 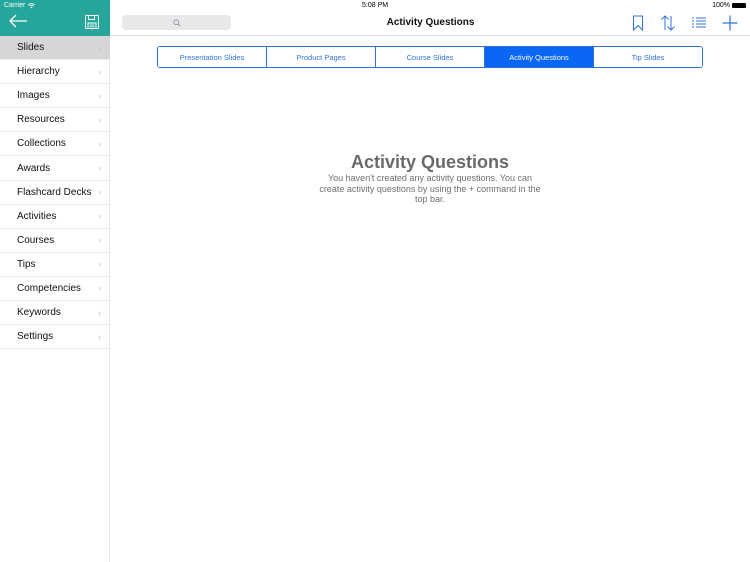 I want to click on list-button, so click(x=699, y=23).